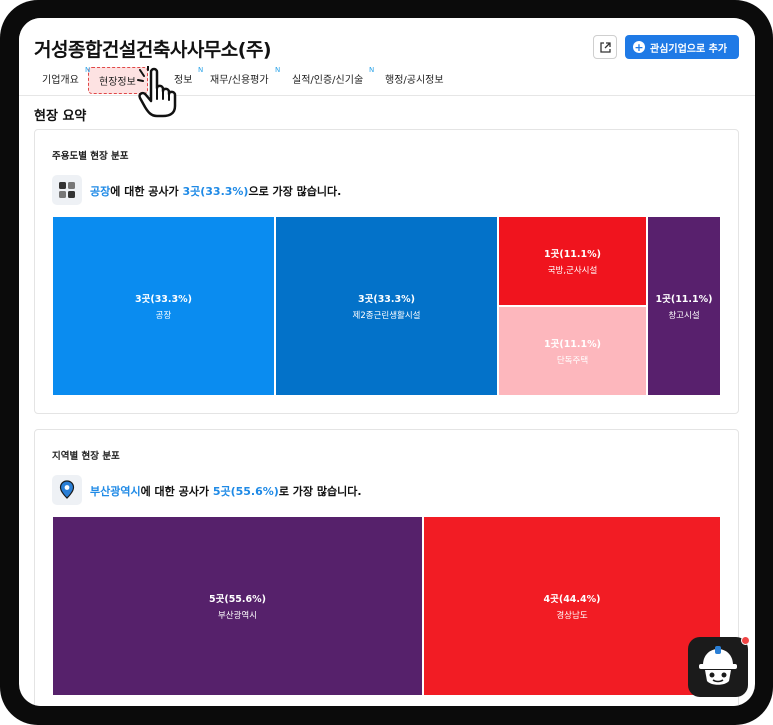  I want to click on category-grid-icon, so click(67, 190).